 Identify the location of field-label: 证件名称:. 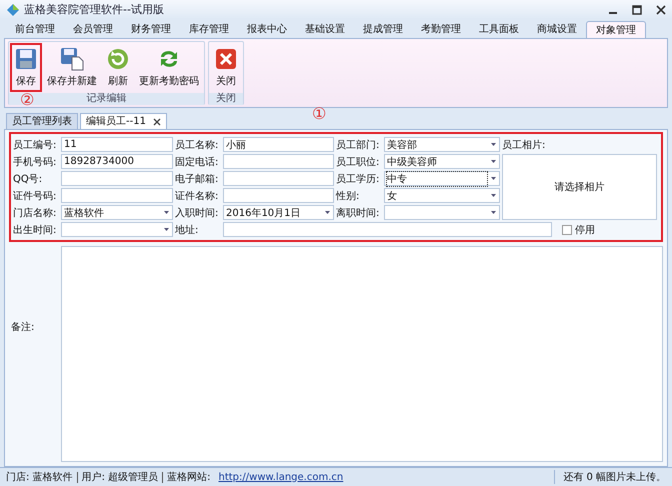
(197, 196).